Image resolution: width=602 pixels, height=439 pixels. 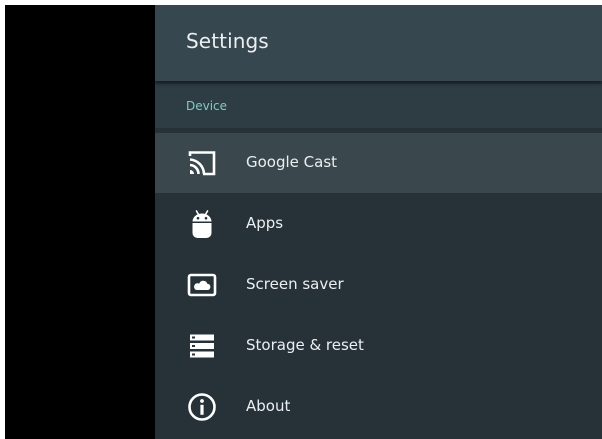 What do you see at coordinates (378, 285) in the screenshot?
I see `menu-item-screen-saver: Screen saver` at bounding box center [378, 285].